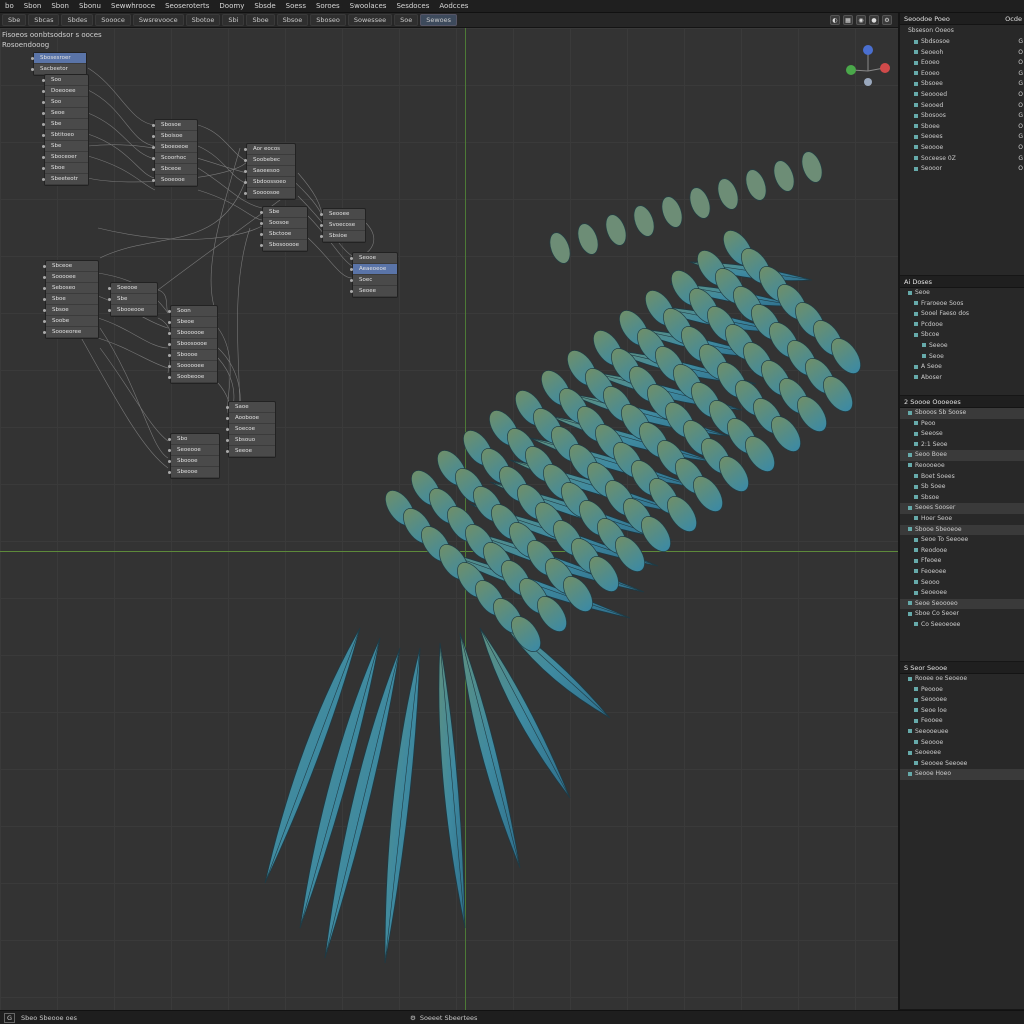 Image resolution: width=1024 pixels, height=1024 pixels. I want to click on property-row: Sbooe Sbeoeoe, so click(962, 530).